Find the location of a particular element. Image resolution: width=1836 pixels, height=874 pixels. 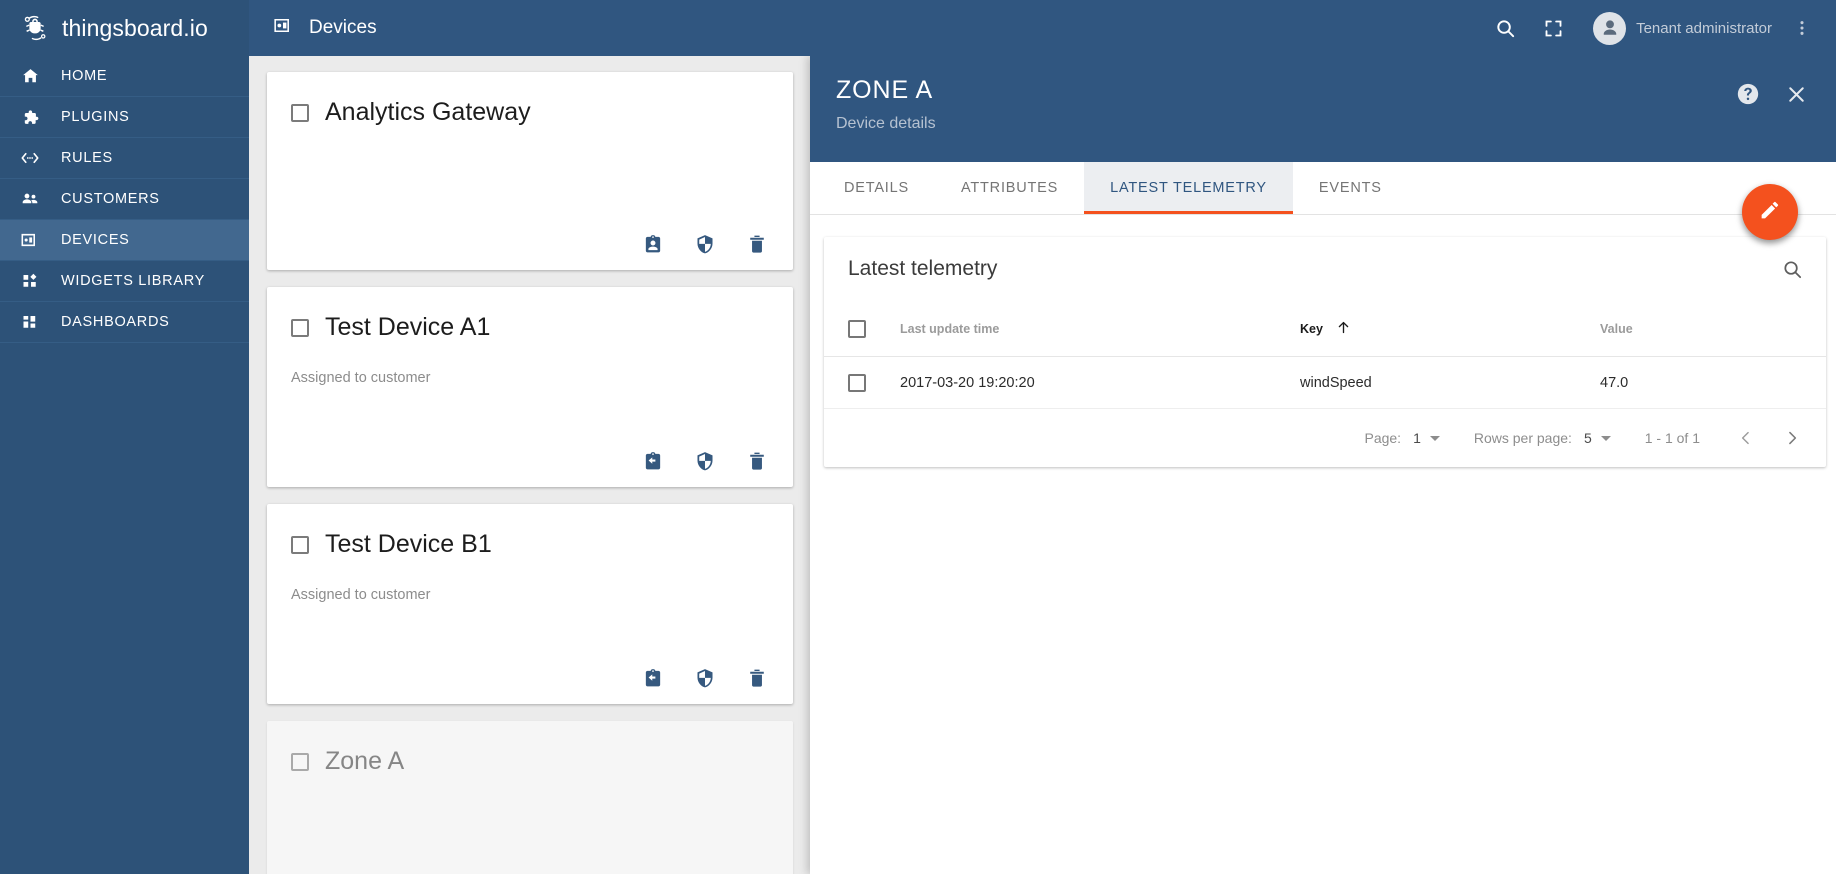

column-label: Last update time is located at coordinates (950, 328).